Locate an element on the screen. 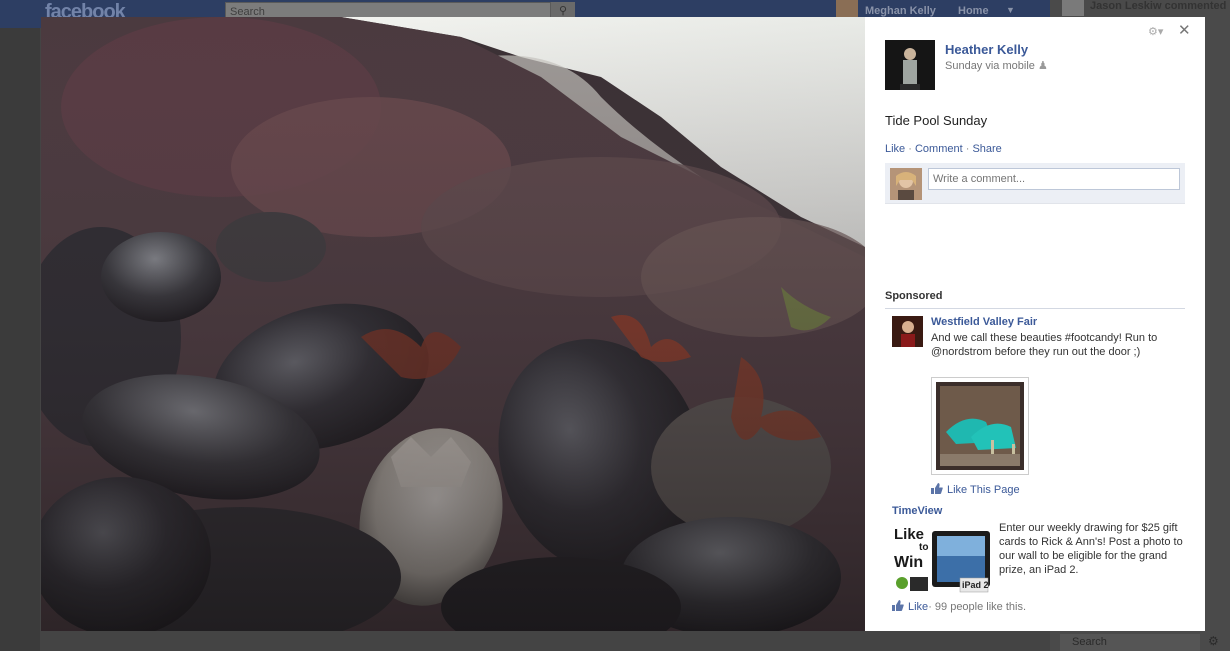 This screenshot has height=651, width=1230. owner-name-link: Heather Kelly is located at coordinates (986, 49).